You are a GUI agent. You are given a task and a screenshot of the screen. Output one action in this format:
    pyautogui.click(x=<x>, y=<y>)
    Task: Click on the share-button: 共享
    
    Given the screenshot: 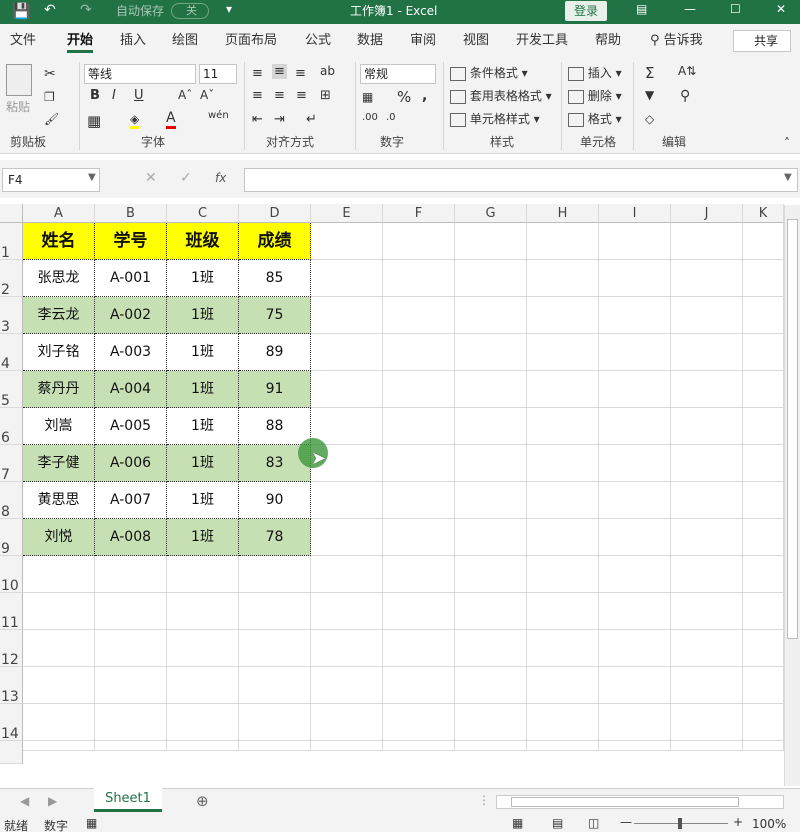 What is the action you would take?
    pyautogui.click(x=762, y=41)
    